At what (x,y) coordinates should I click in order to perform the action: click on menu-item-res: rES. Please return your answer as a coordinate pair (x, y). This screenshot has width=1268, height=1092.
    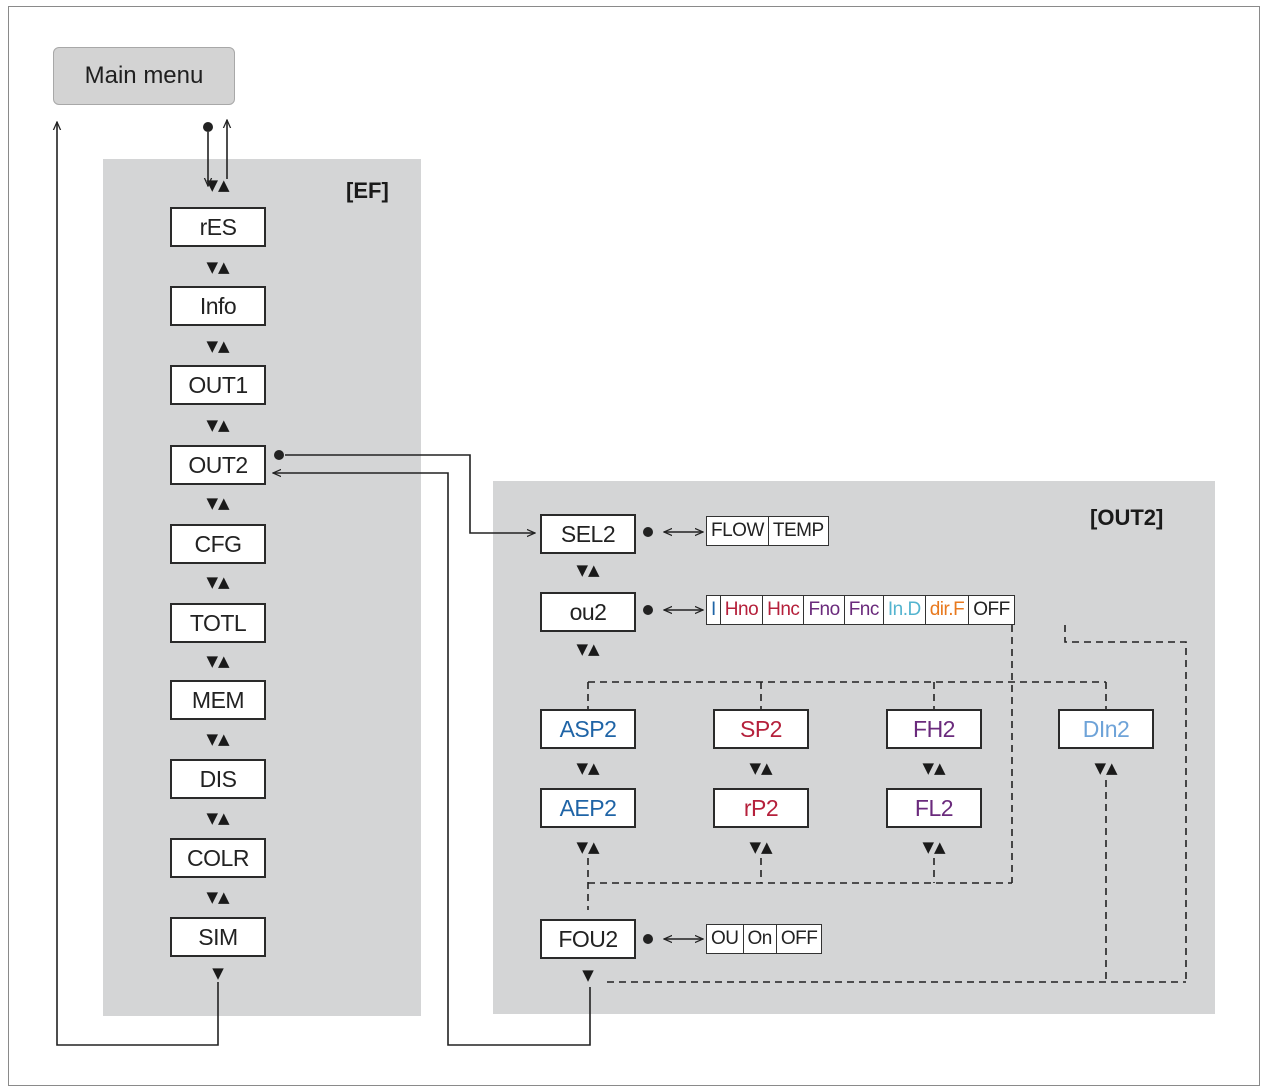
    Looking at the image, I should click on (218, 227).